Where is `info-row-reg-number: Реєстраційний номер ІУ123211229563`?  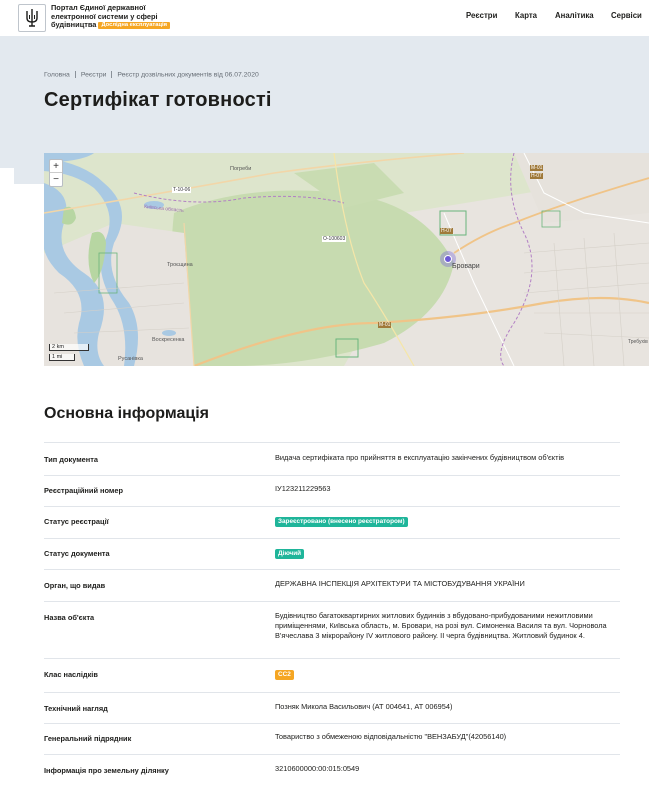
info-row-reg-number: Реєстраційний номер ІУ123211229563 is located at coordinates (332, 490).